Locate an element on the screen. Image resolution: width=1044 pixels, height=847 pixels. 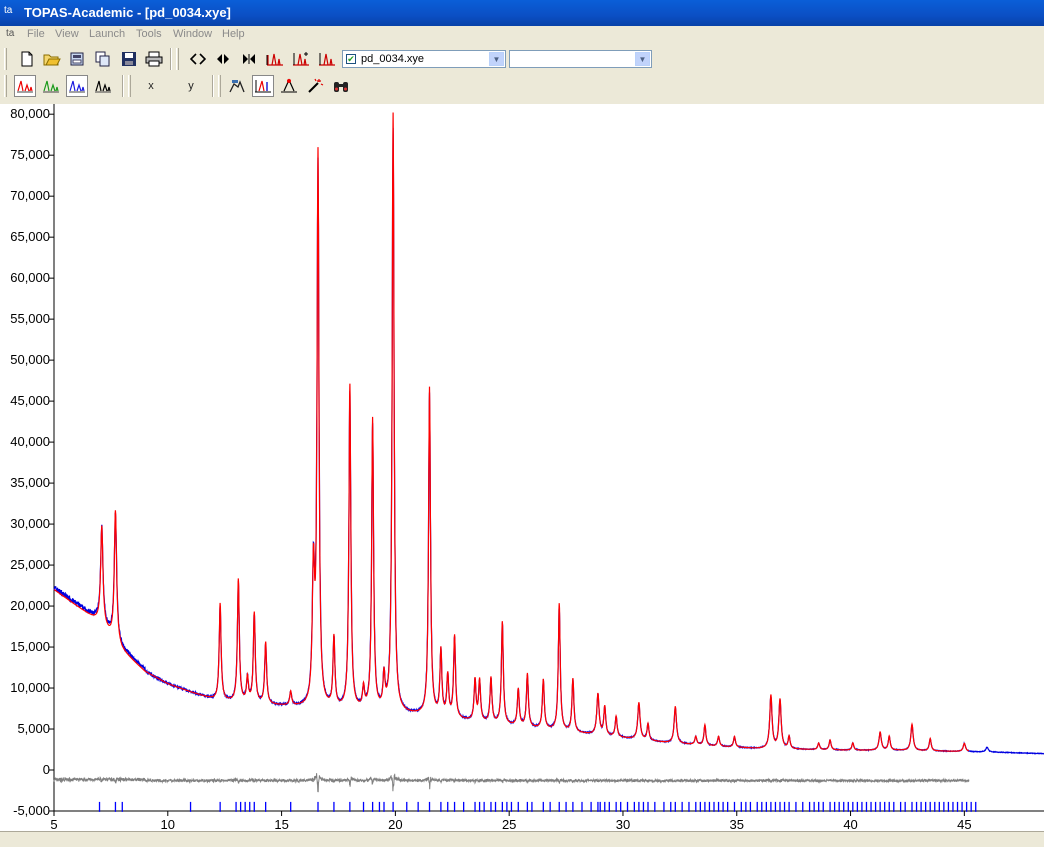
peak-add-icon is located at coordinates (301, 59).